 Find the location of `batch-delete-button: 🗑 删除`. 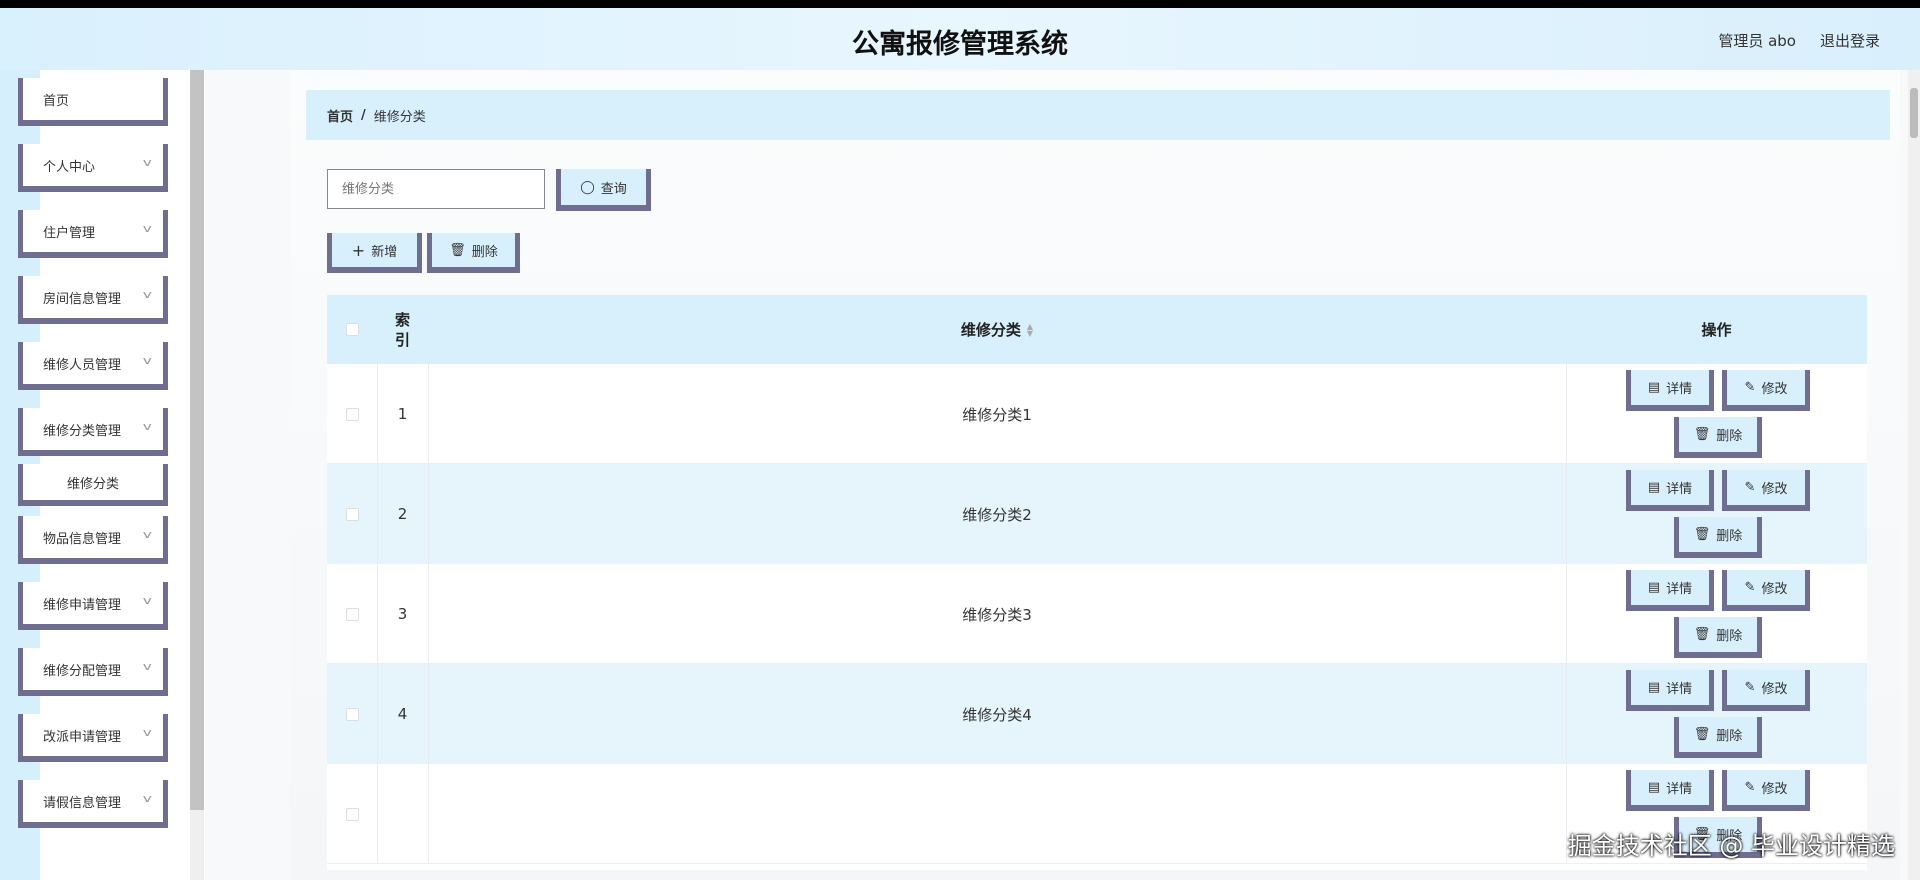

batch-delete-button: 🗑 删除 is located at coordinates (473, 253).